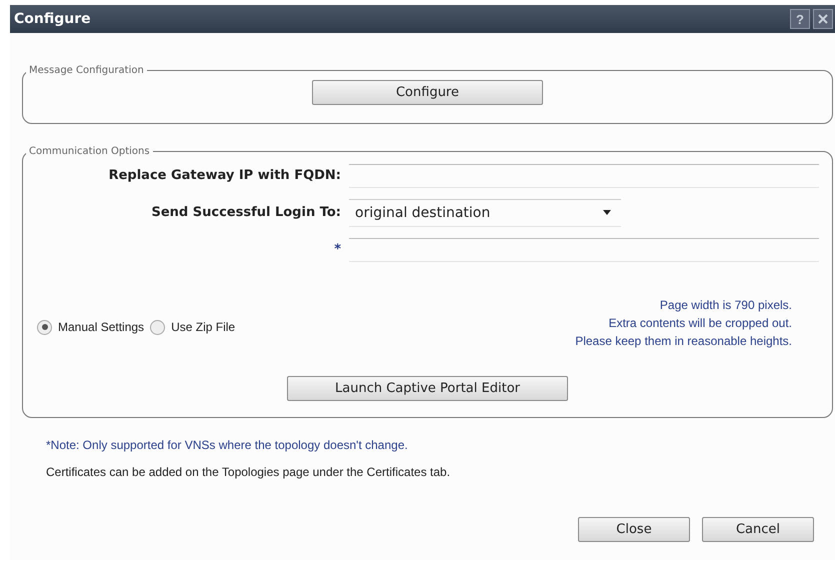  What do you see at coordinates (90, 327) in the screenshot?
I see `radio-option: Manual Settings` at bounding box center [90, 327].